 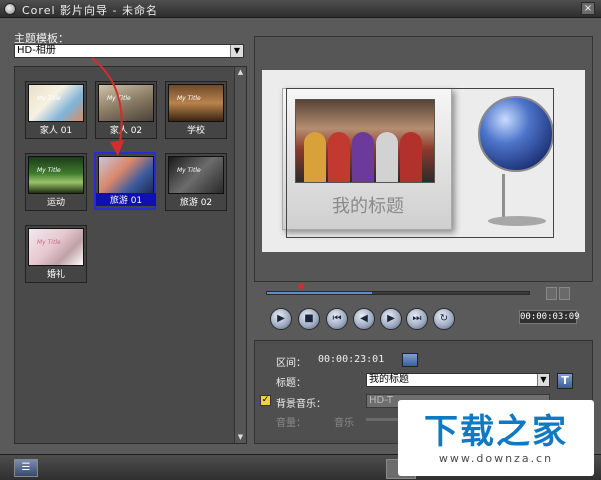 I want to click on template-thumb-travel-01: 旅游 01, so click(x=125, y=181).